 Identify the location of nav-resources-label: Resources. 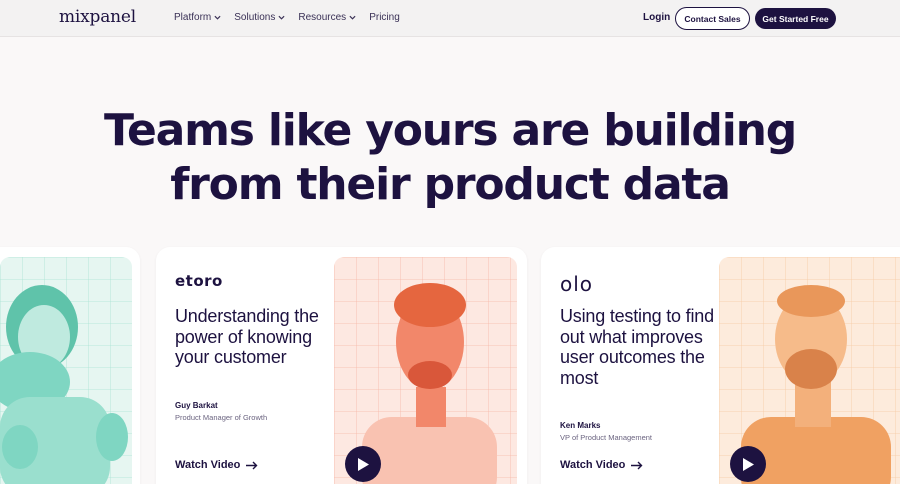
(322, 17).